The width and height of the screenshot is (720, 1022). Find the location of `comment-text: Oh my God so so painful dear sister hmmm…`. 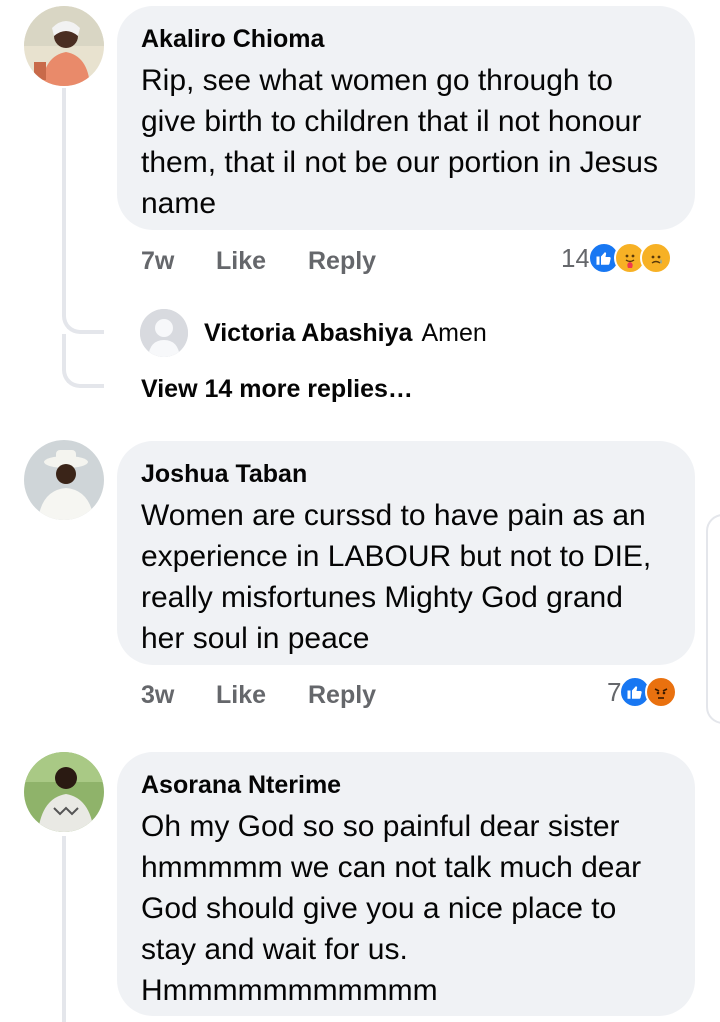

comment-text: Oh my God so so painful dear sister hmmm… is located at coordinates (391, 908).